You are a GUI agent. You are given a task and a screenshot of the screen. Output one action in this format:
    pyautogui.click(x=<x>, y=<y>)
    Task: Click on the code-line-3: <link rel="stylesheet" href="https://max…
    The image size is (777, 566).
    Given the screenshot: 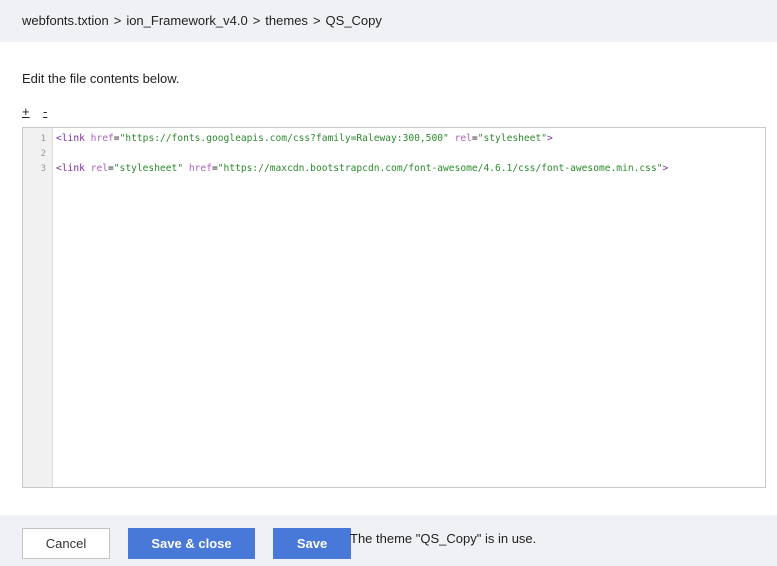 What is the action you would take?
    pyautogui.click(x=362, y=168)
    